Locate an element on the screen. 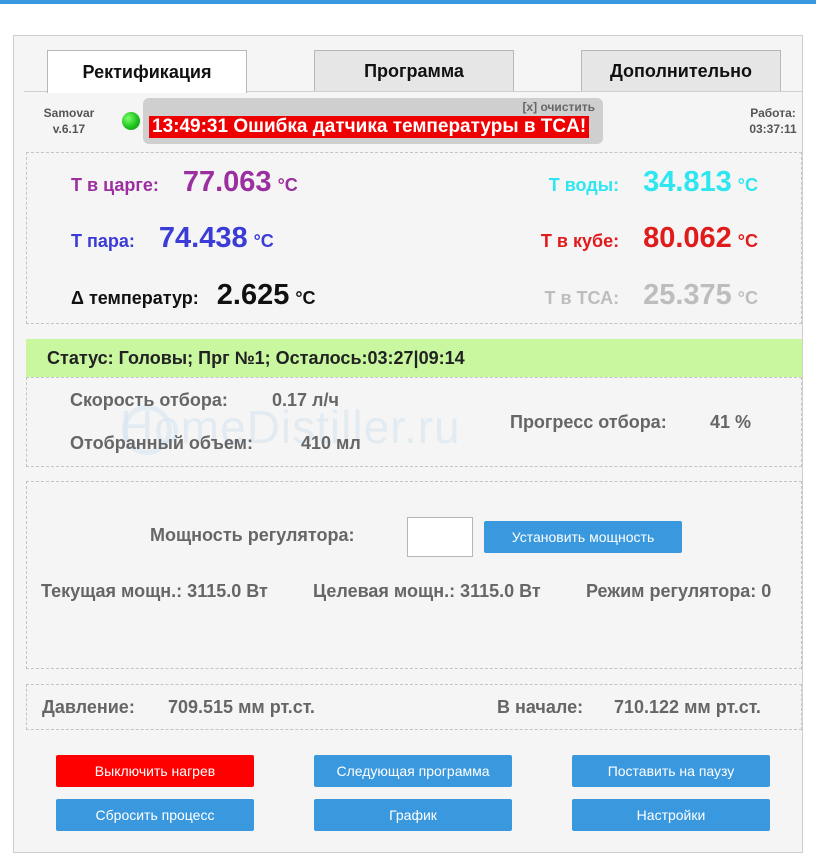 The width and height of the screenshot is (816, 857). water-temp: Т воды: 34.813 °C is located at coordinates (653, 184).